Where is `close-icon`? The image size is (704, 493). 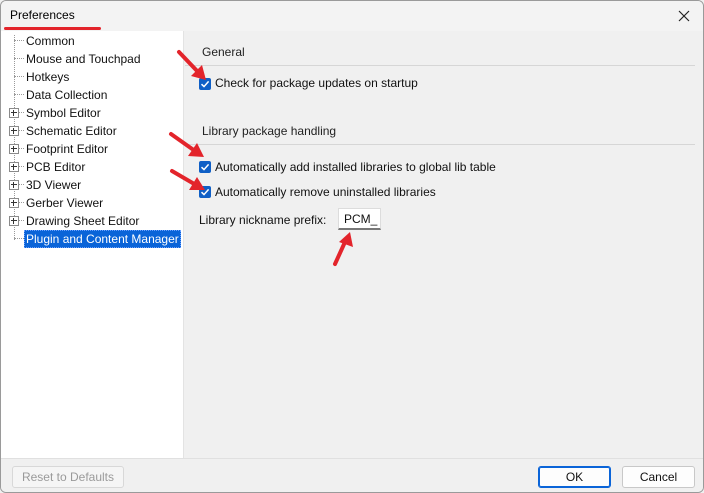 close-icon is located at coordinates (684, 16).